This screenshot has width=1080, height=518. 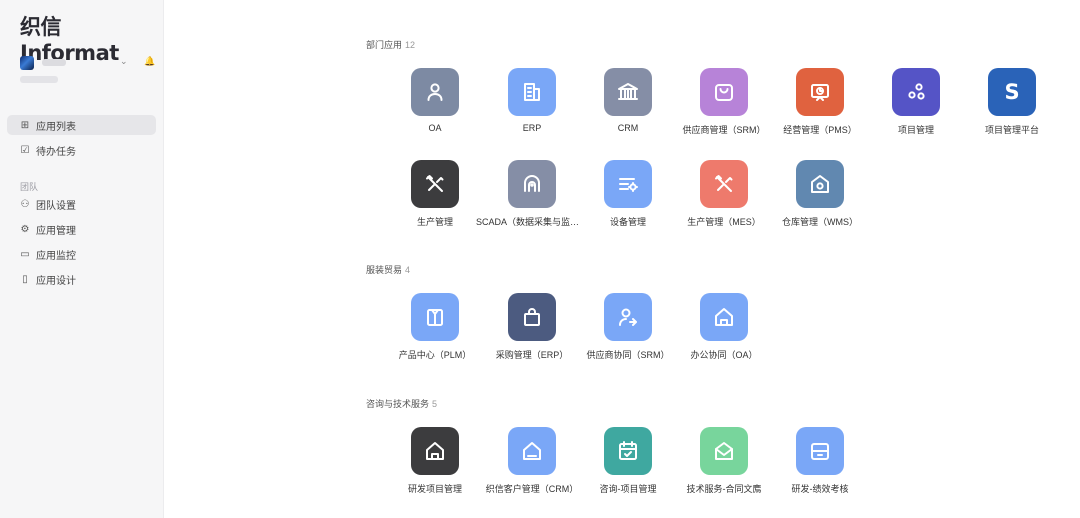 I want to click on app-card: SCADA（数据采集与监视控制系统）, so click(x=532, y=195).